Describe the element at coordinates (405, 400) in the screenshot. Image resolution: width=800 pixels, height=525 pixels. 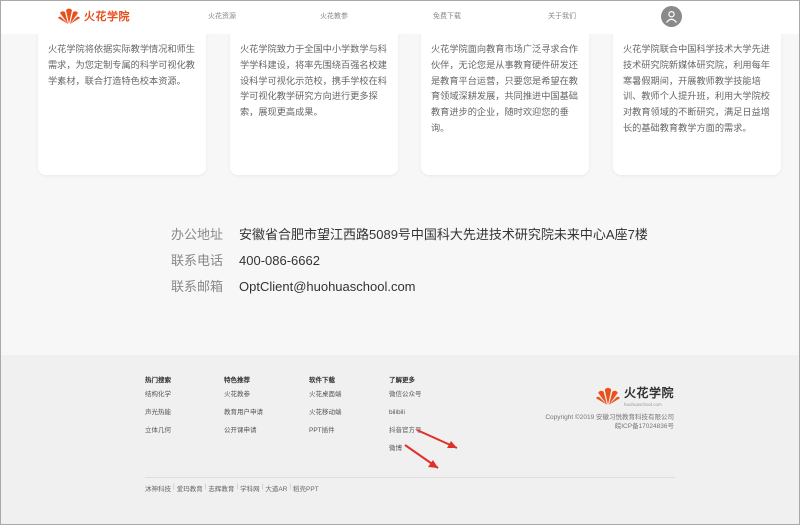
I see `footer-link-wechat: 微信公众号` at that location.